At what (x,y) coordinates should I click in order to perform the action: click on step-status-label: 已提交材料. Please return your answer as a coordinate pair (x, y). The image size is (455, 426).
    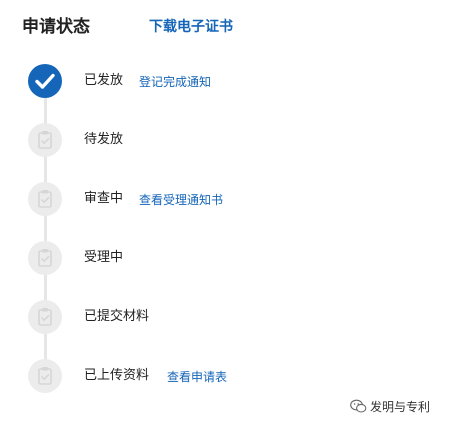
    Looking at the image, I should click on (117, 316).